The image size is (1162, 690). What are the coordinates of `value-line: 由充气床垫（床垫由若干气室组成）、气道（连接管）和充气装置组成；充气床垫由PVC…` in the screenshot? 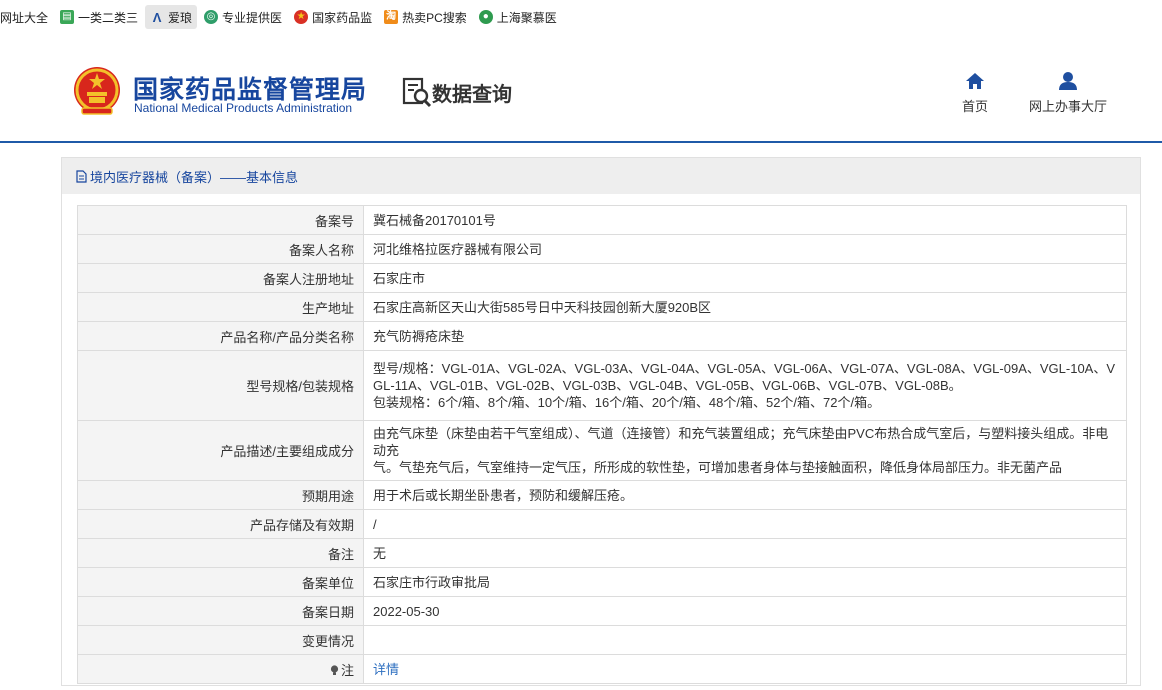 It's located at (741, 442).